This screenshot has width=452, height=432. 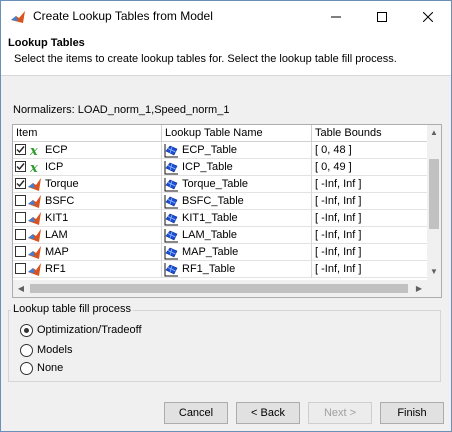 What do you see at coordinates (237, 201) in the screenshot?
I see `lookup-table-name-cell: BSFC_Table` at bounding box center [237, 201].